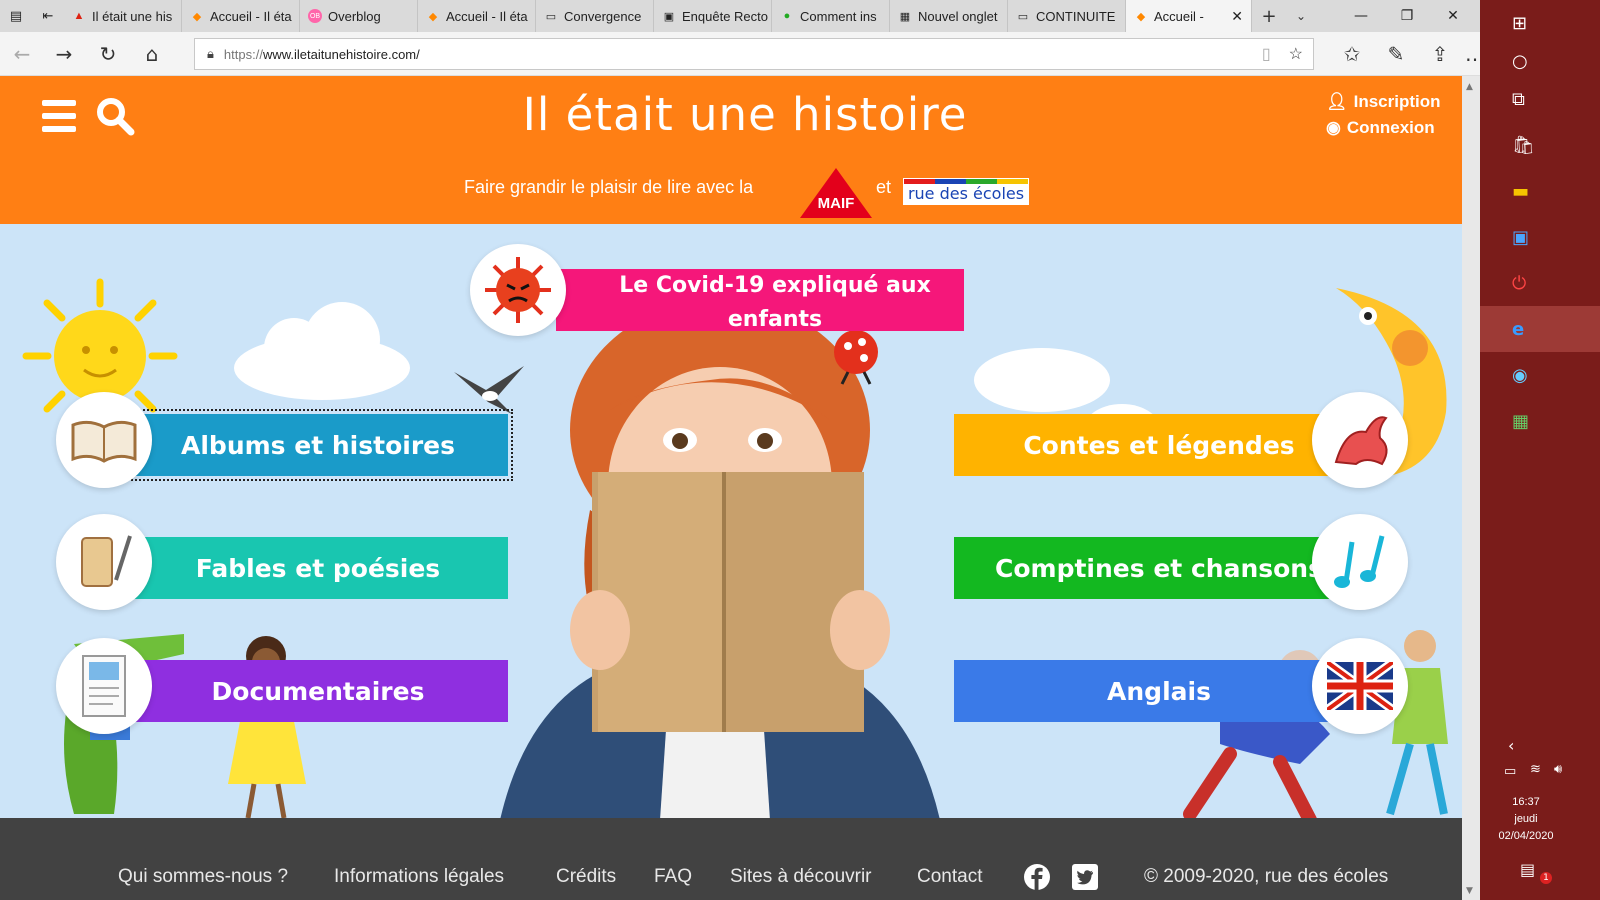 Image resolution: width=1600 pixels, height=900 pixels. I want to click on category-label: Documentaires, so click(318, 691).